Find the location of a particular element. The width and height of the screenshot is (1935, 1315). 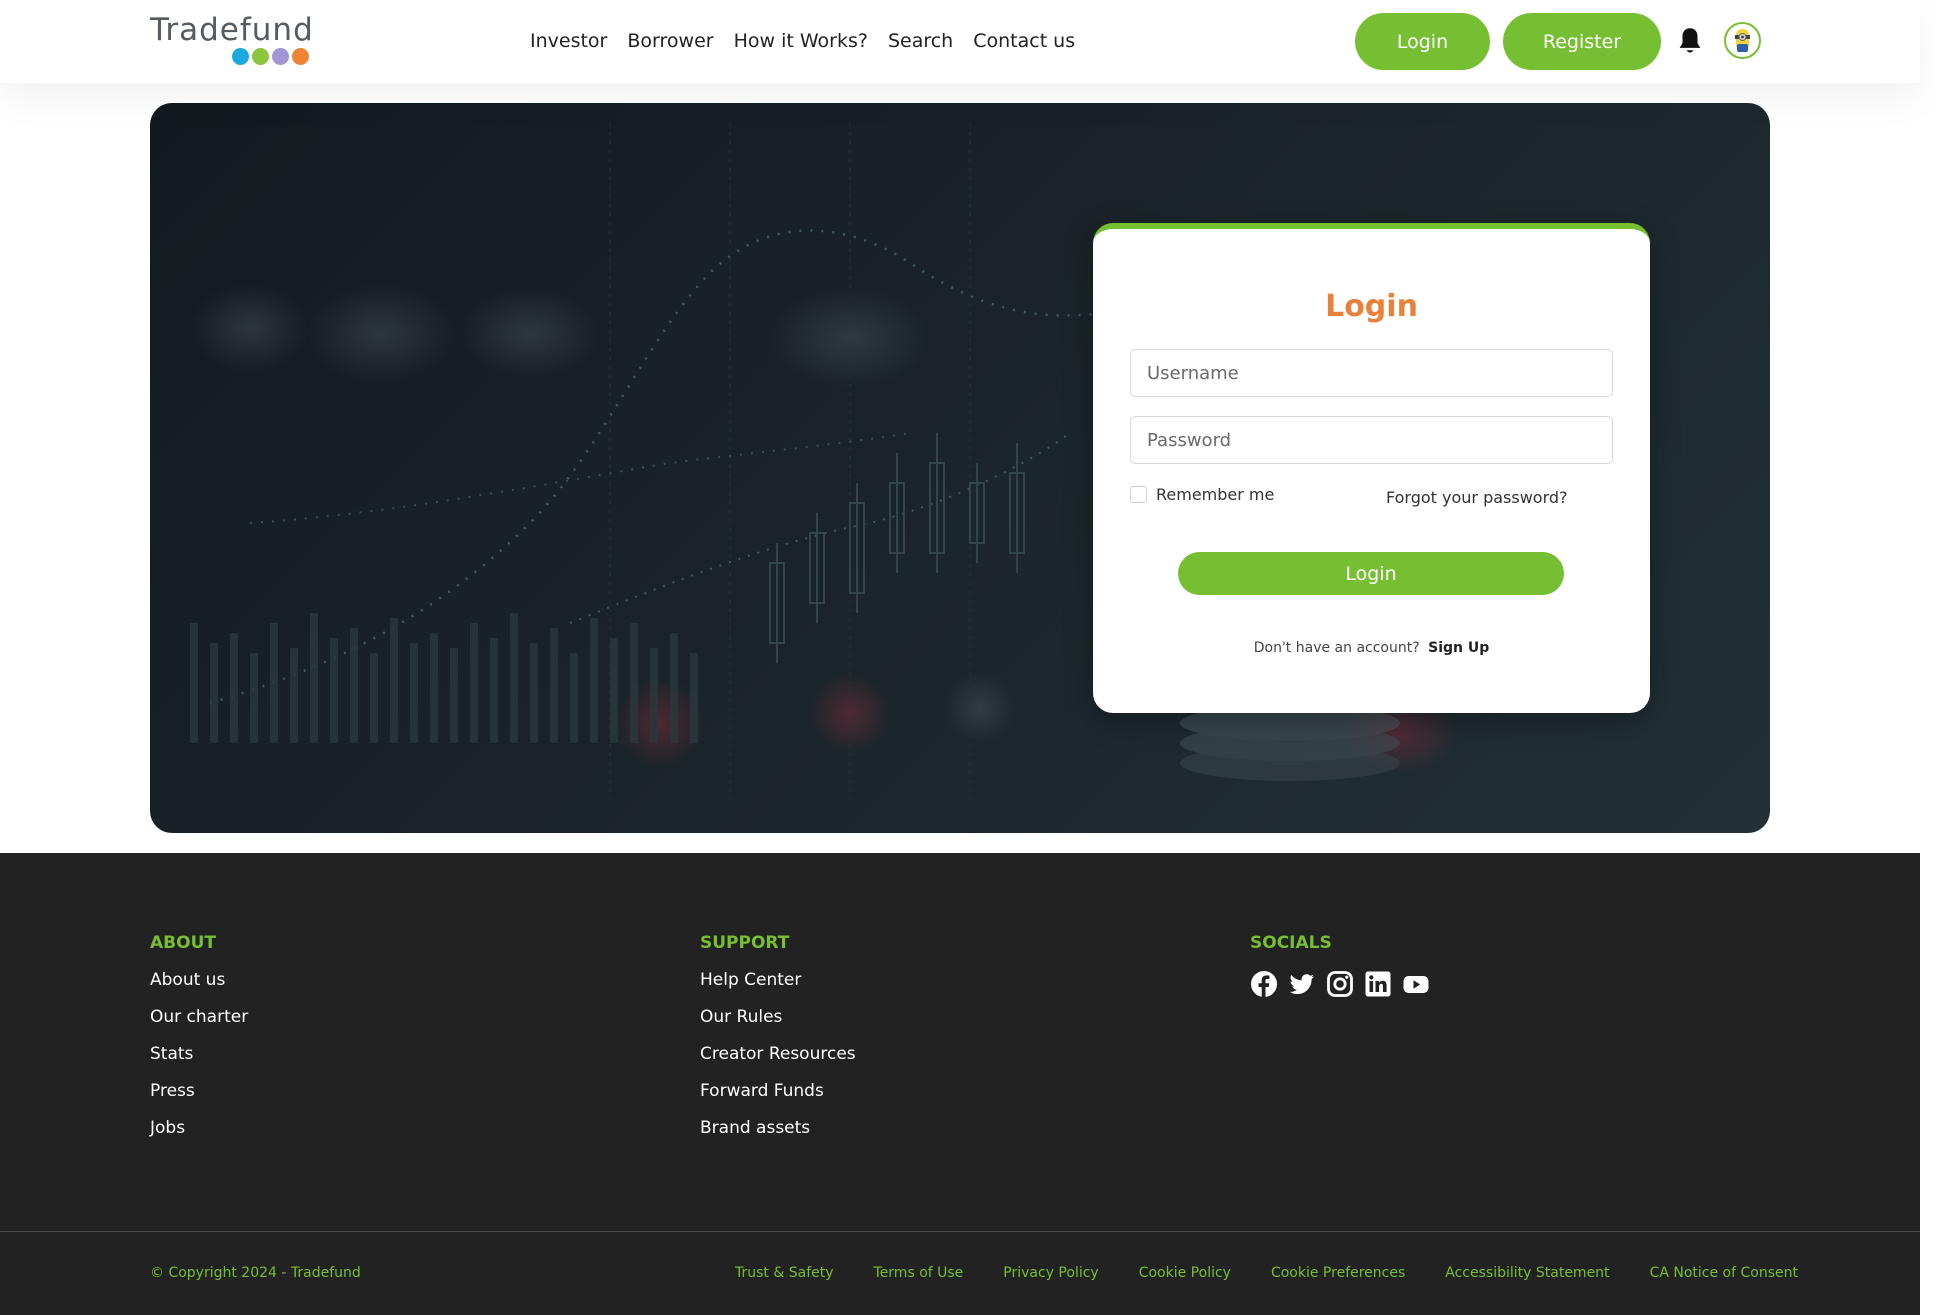

nav-contact-us: Contact us is located at coordinates (1024, 41).